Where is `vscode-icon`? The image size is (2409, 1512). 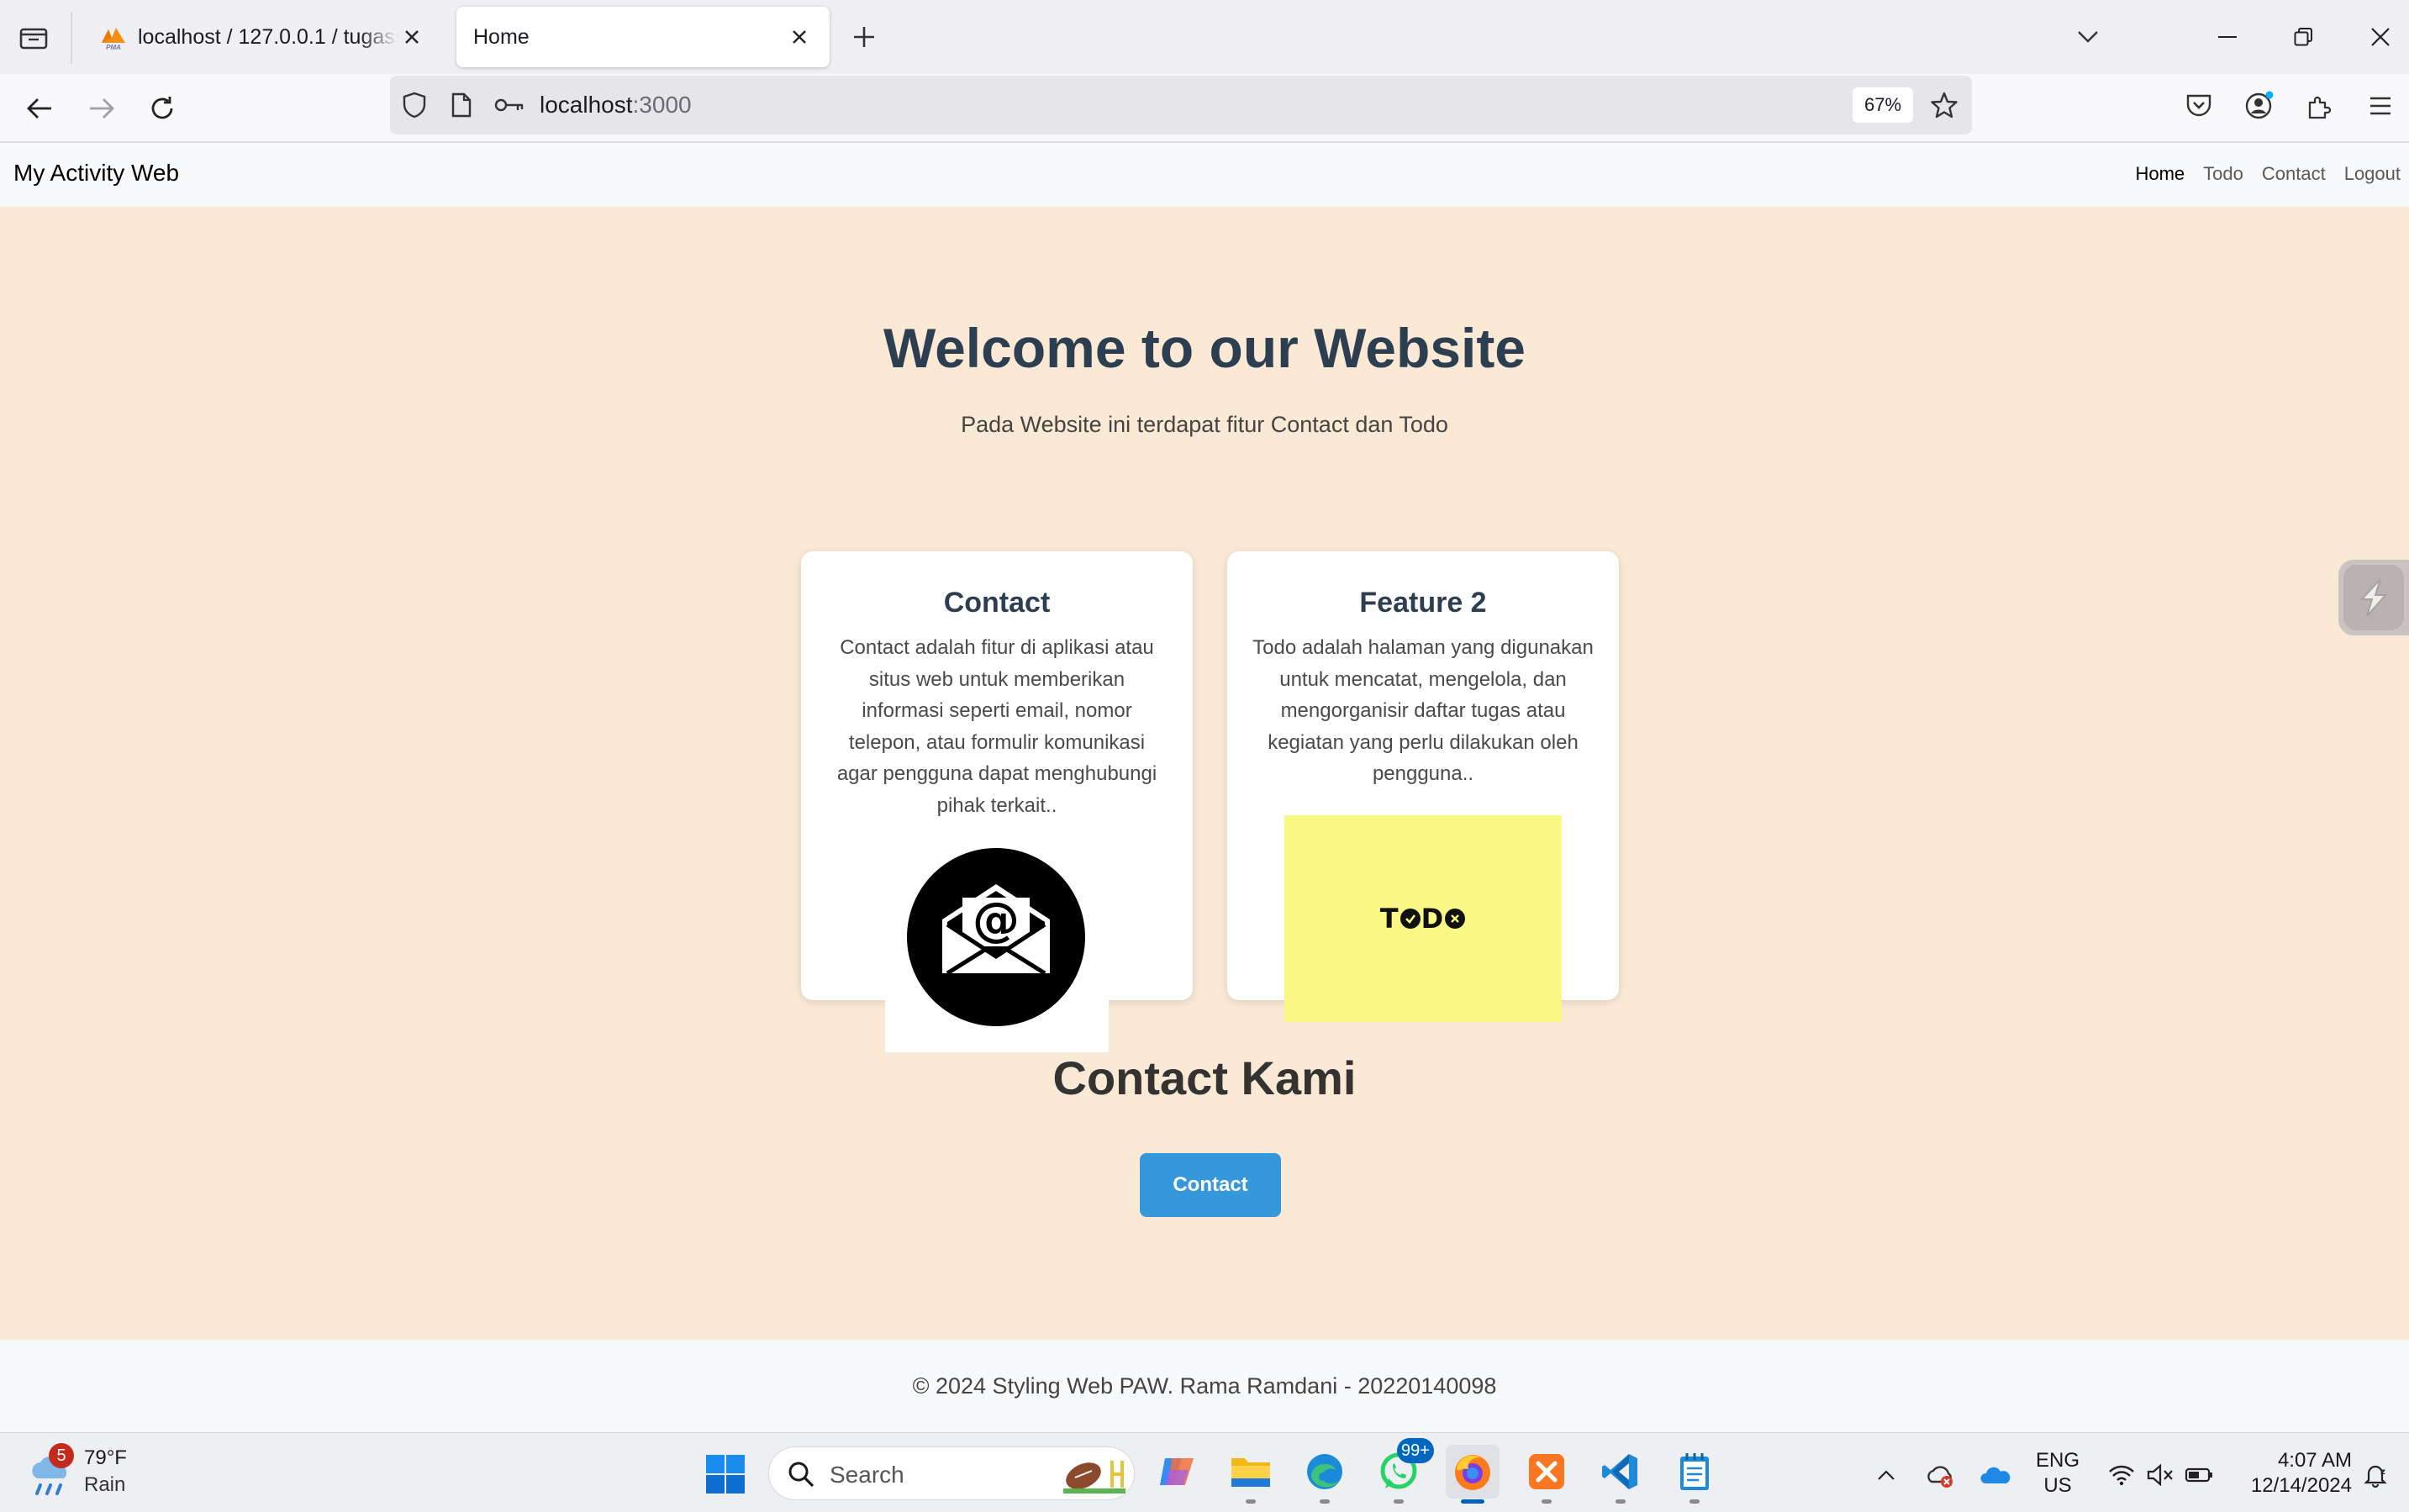
vscode-icon is located at coordinates (1620, 1475).